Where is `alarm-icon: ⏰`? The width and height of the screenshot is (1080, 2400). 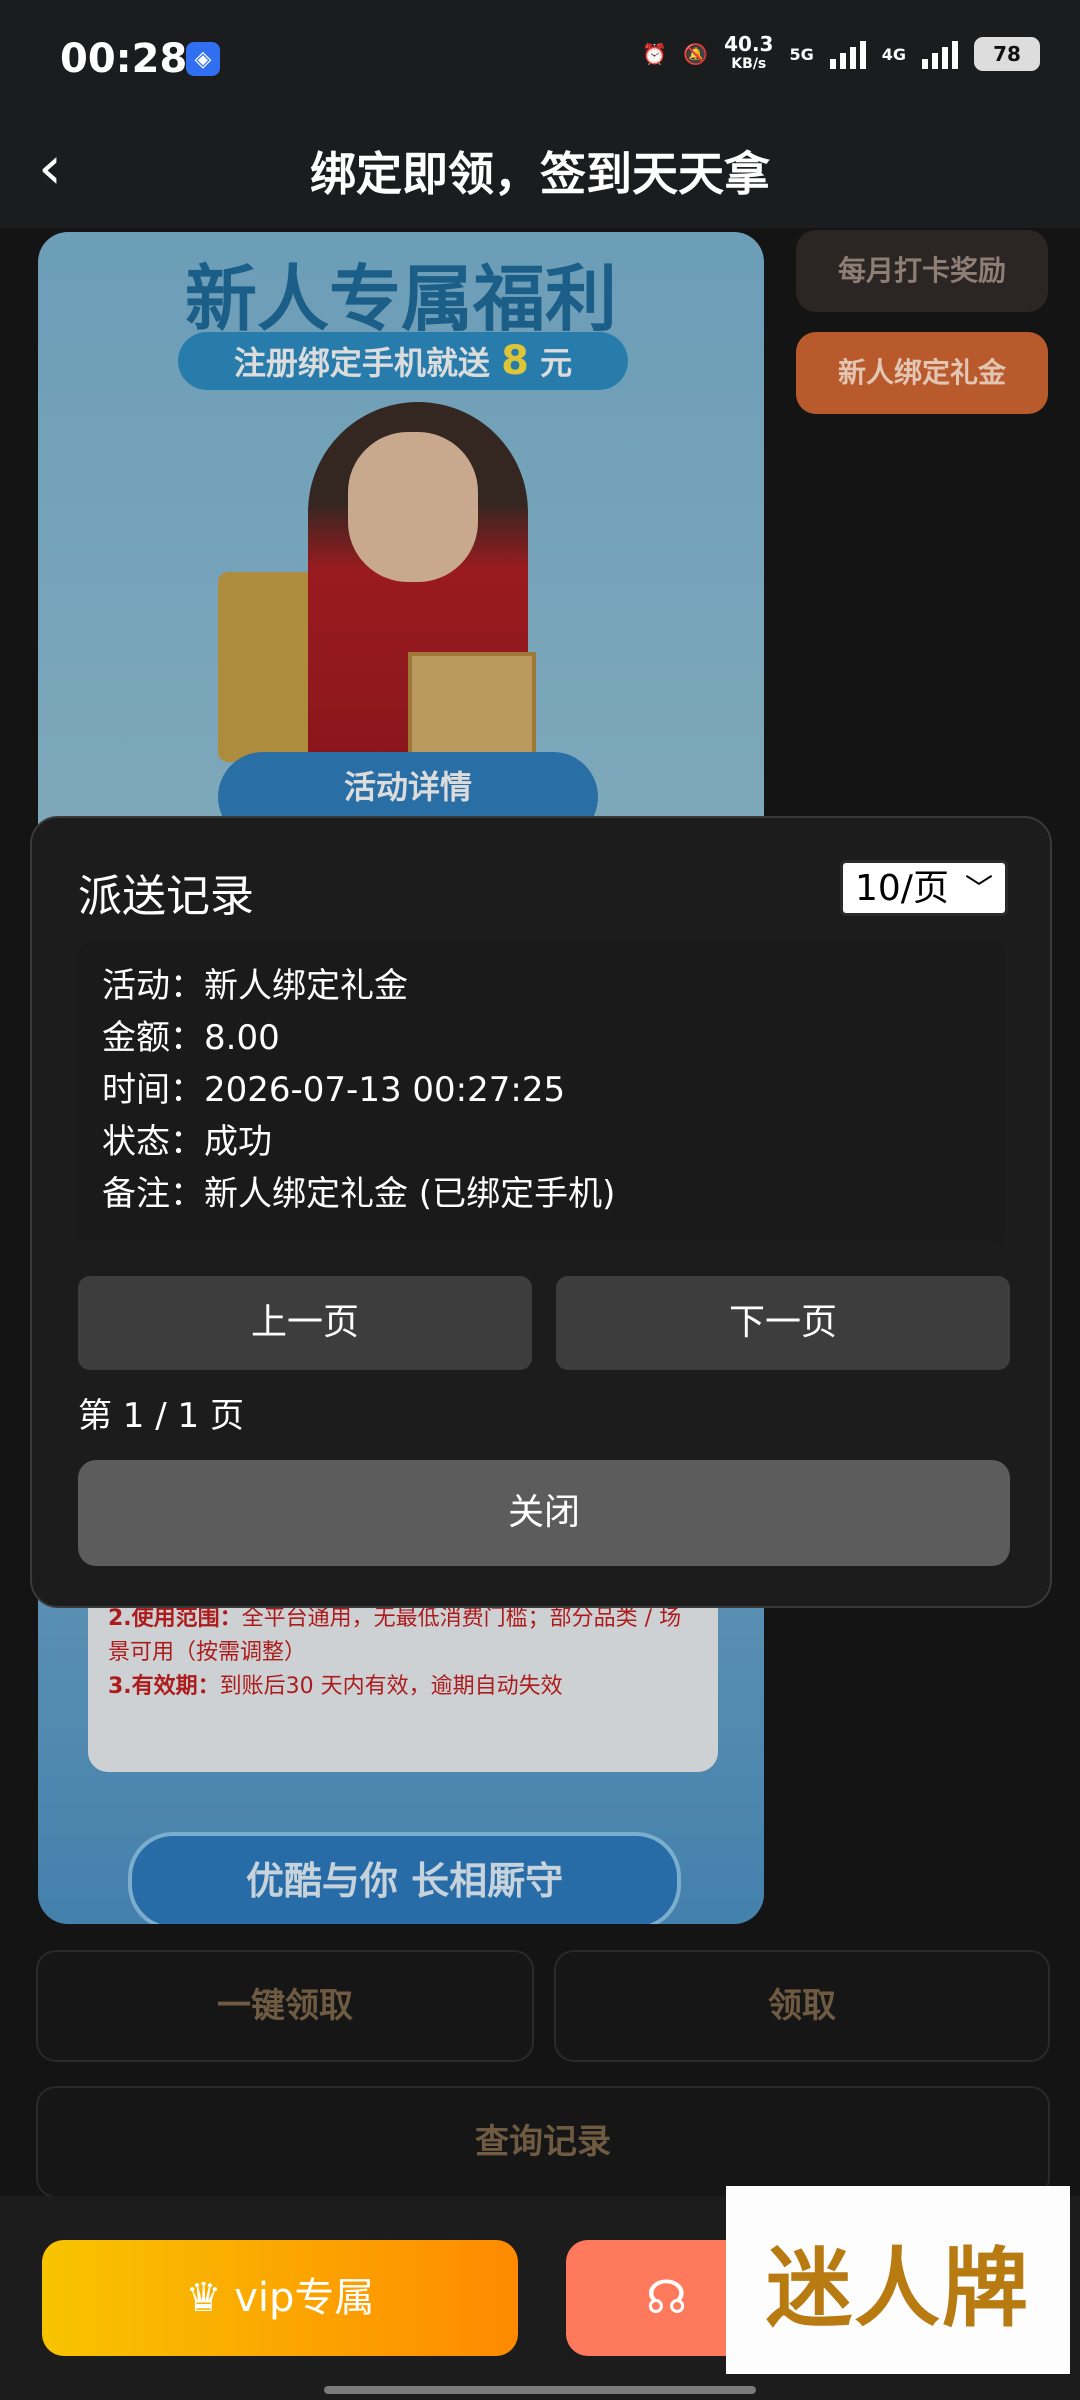
alarm-icon: ⏰ is located at coordinates (655, 54).